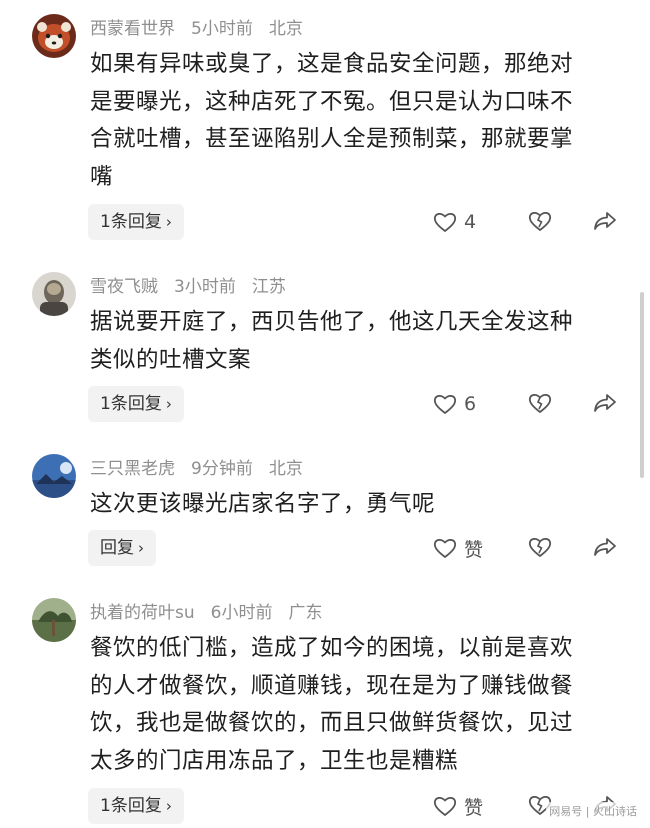 The width and height of the screenshot is (650, 828). I want to click on location: 广东, so click(305, 613).